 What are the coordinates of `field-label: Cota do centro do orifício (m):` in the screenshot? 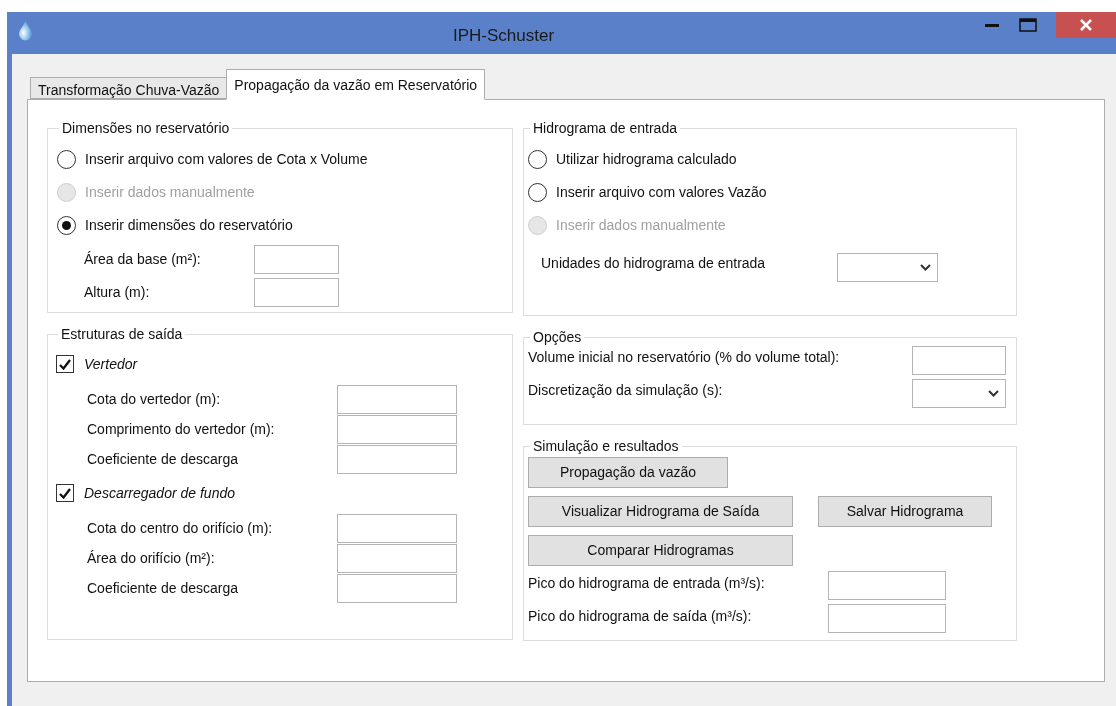 It's located at (180, 528).